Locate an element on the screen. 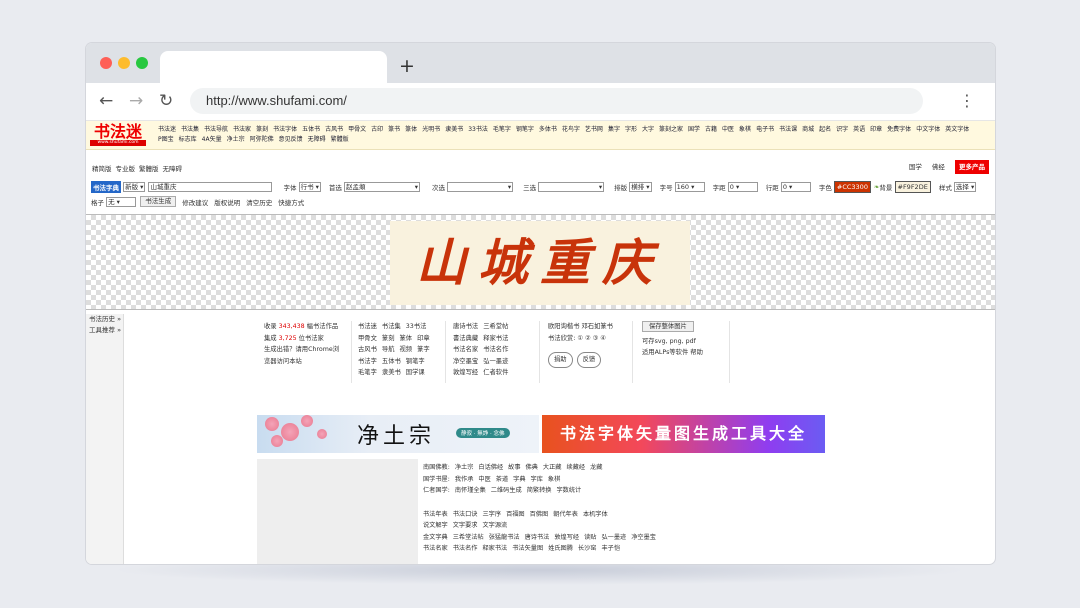  version-link: 繁體版 is located at coordinates (149, 169).